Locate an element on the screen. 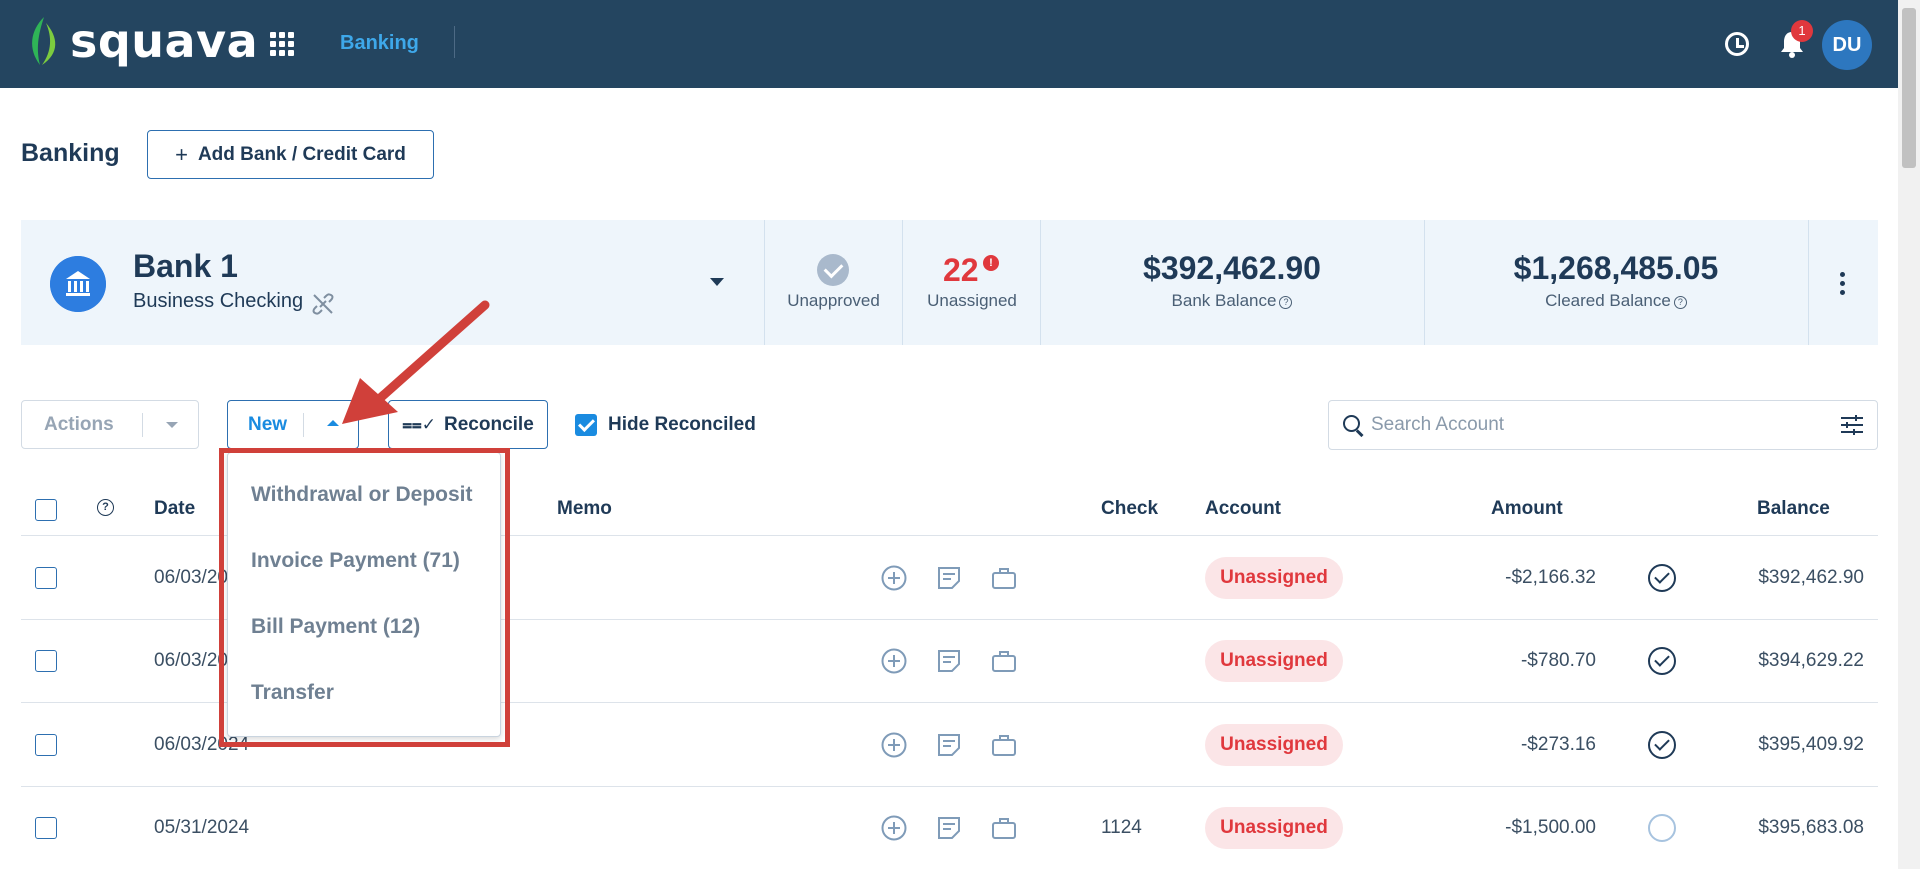 Image resolution: width=1920 pixels, height=869 pixels. account-type: Business Checking is located at coordinates (218, 301).